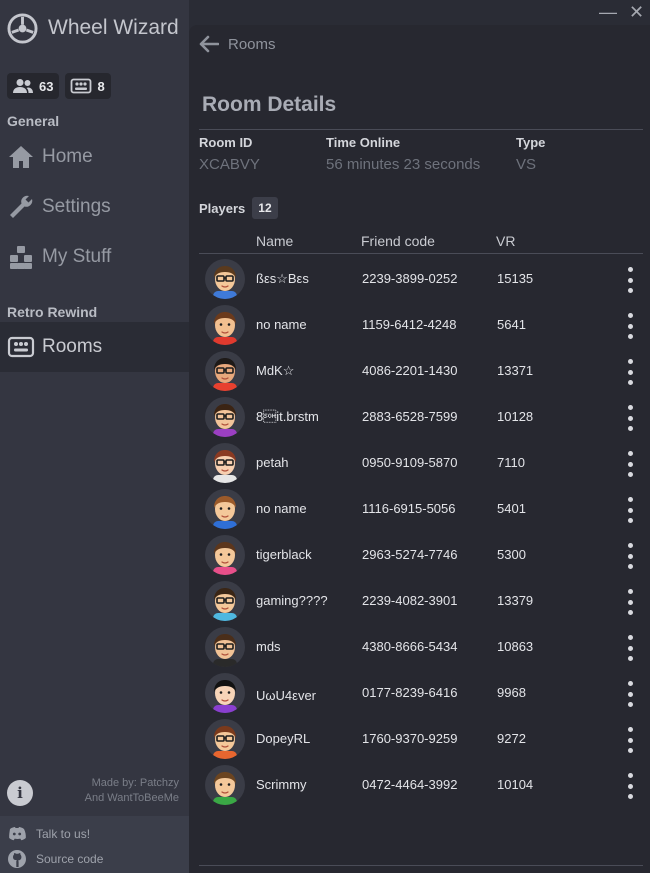  What do you see at coordinates (515, 646) in the screenshot?
I see `vr-value: 10863` at bounding box center [515, 646].